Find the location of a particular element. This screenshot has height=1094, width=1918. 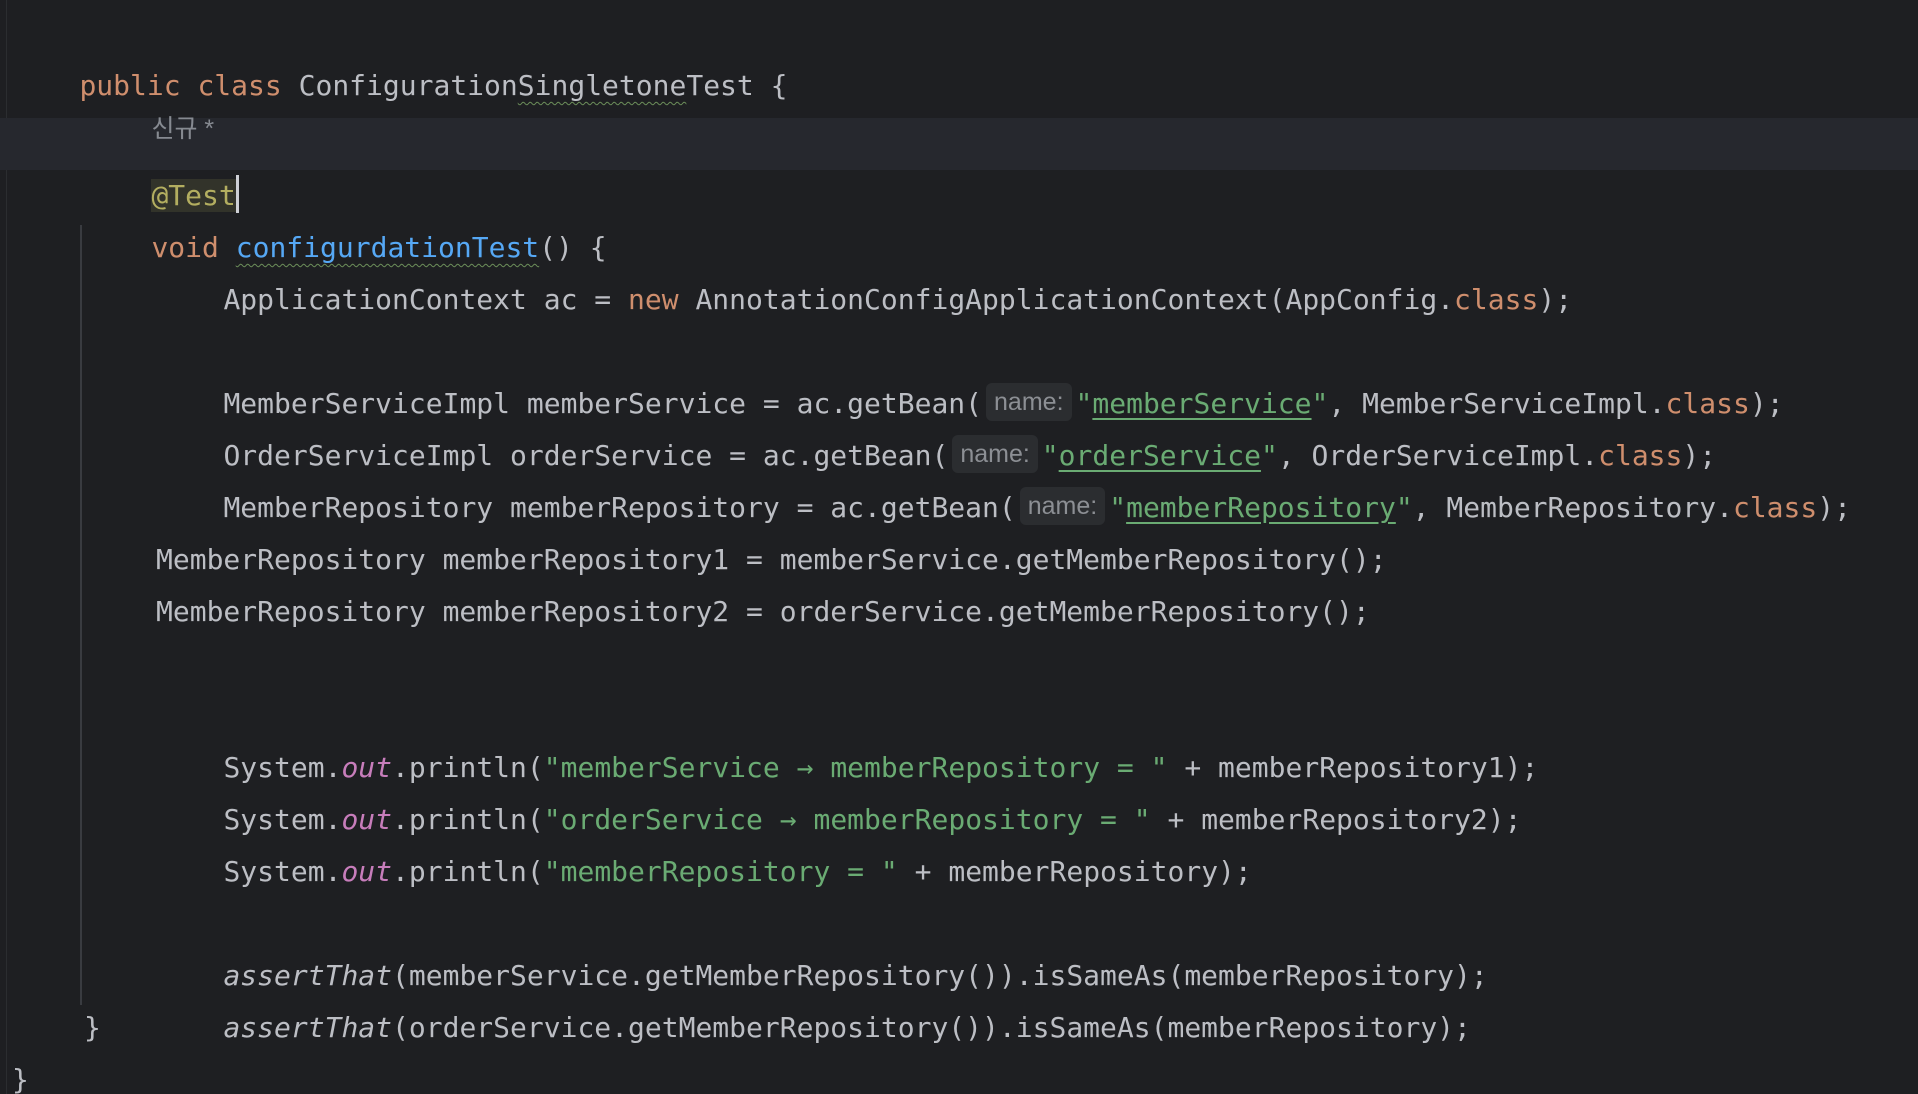

keyword-new: new is located at coordinates (653, 299).